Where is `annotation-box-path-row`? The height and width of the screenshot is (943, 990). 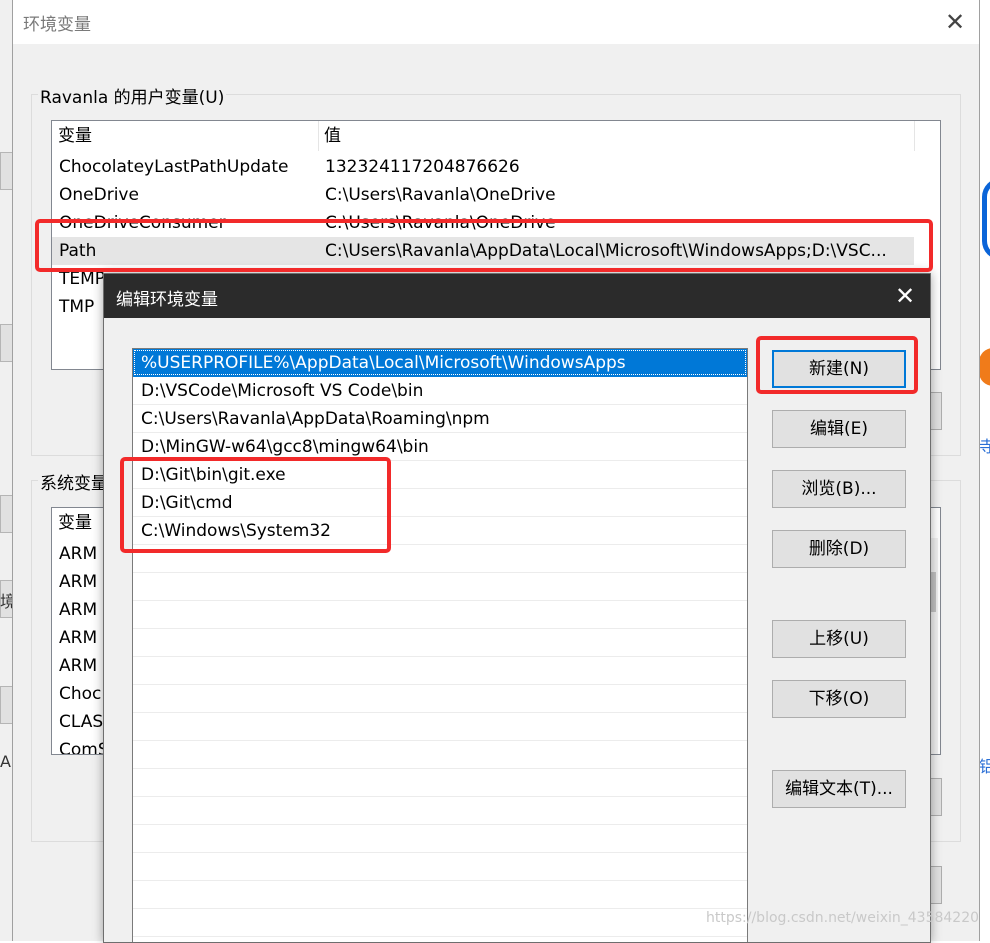 annotation-box-path-row is located at coordinates (484, 245).